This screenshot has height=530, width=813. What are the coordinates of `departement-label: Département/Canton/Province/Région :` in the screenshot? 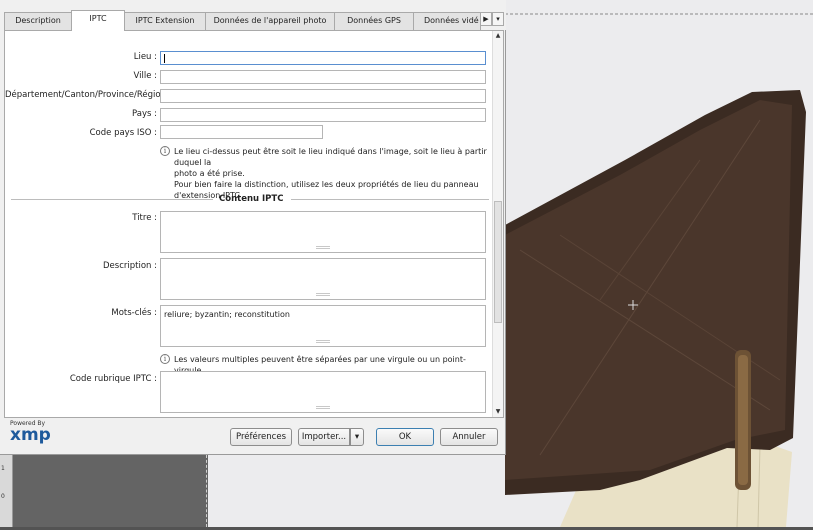 It's located at (88, 95).